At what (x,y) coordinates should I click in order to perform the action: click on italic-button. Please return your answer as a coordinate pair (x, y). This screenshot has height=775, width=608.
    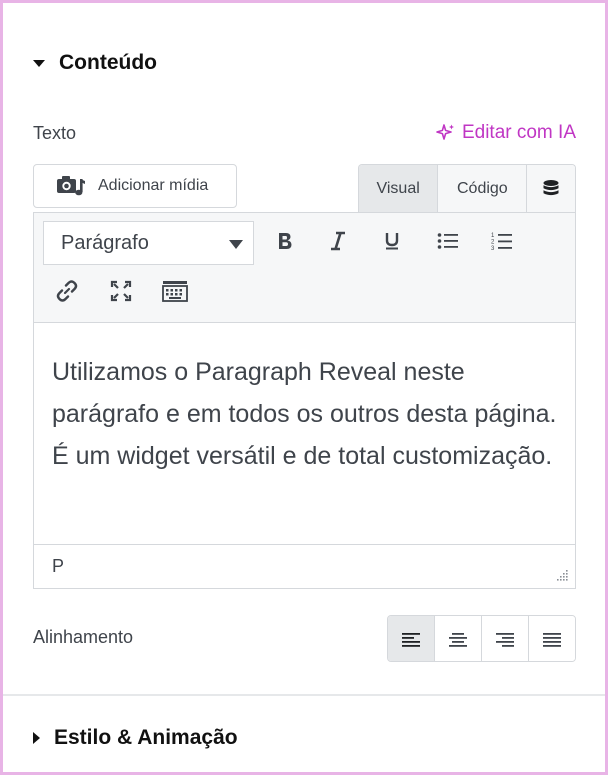
    Looking at the image, I should click on (338, 241).